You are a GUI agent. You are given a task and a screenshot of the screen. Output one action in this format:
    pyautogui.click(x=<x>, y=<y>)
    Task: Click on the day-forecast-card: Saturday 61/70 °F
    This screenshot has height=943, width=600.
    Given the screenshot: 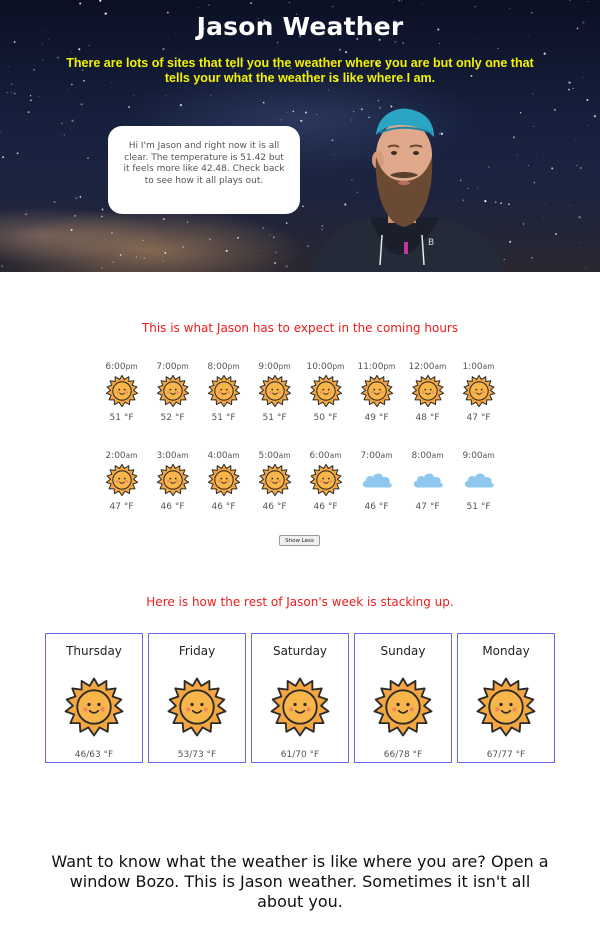 What is the action you would take?
    pyautogui.click(x=300, y=698)
    